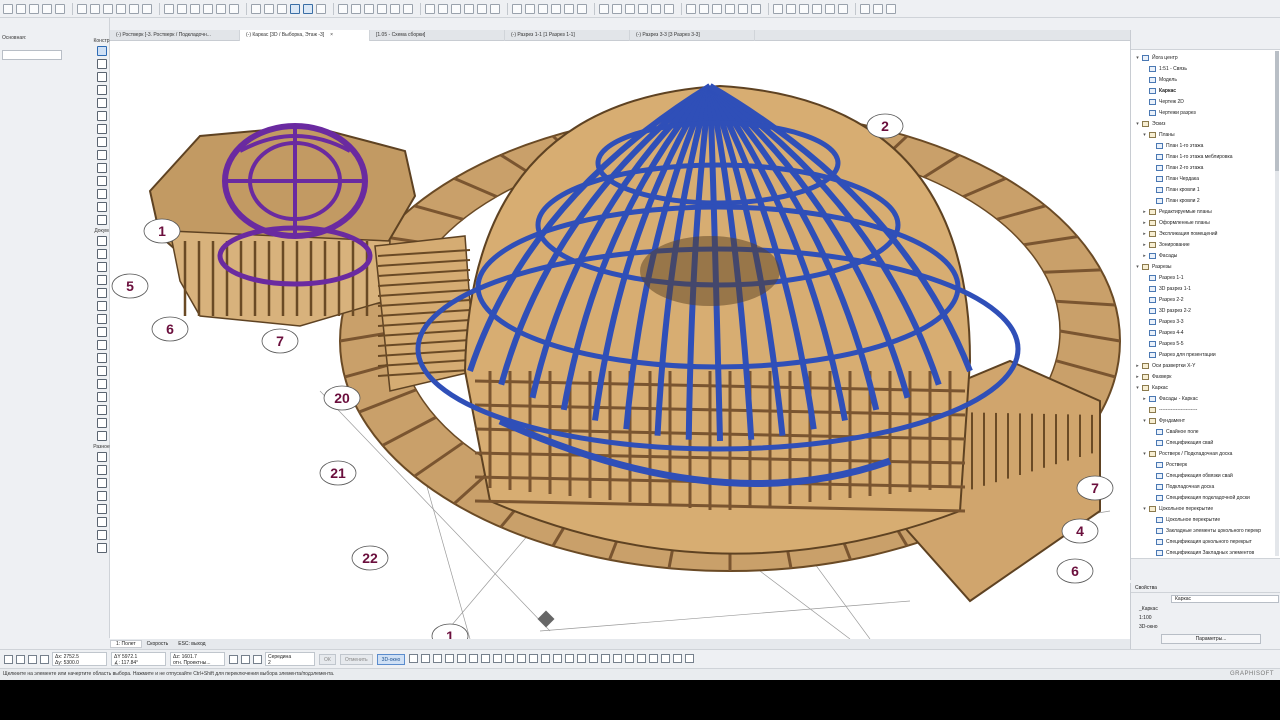  What do you see at coordinates (546, 619) in the screenshot?
I see `camera-marker` at bounding box center [546, 619].